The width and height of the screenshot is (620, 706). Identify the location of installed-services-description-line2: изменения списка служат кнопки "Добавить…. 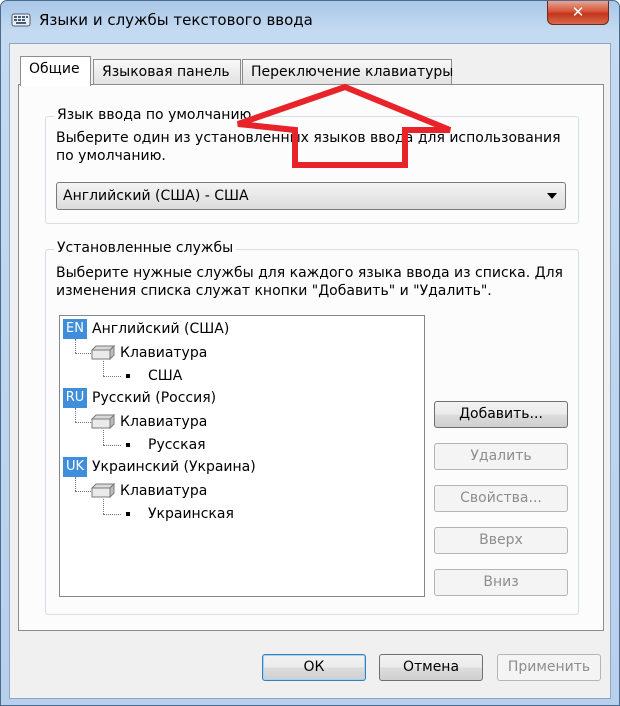
(274, 291).